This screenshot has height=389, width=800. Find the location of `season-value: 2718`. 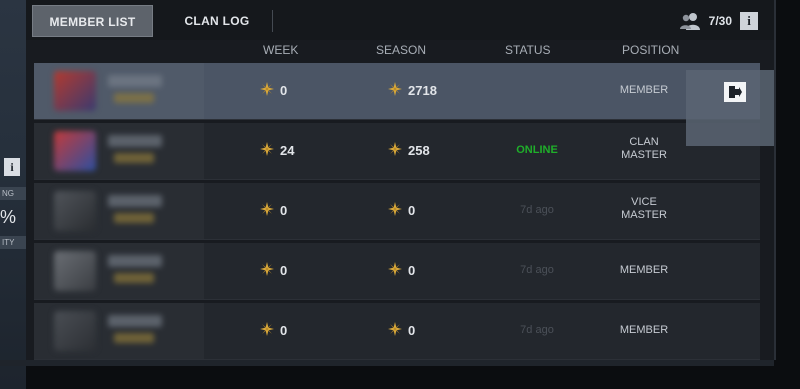

season-value: 2718 is located at coordinates (422, 90).